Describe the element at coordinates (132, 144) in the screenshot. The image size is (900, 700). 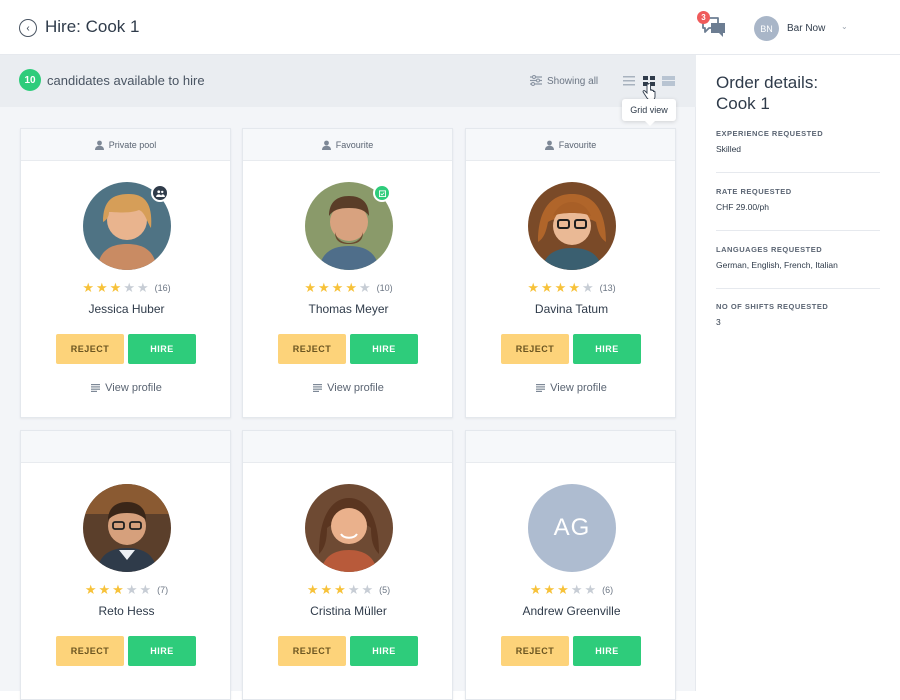
I see `pool-label: Private pool` at that location.